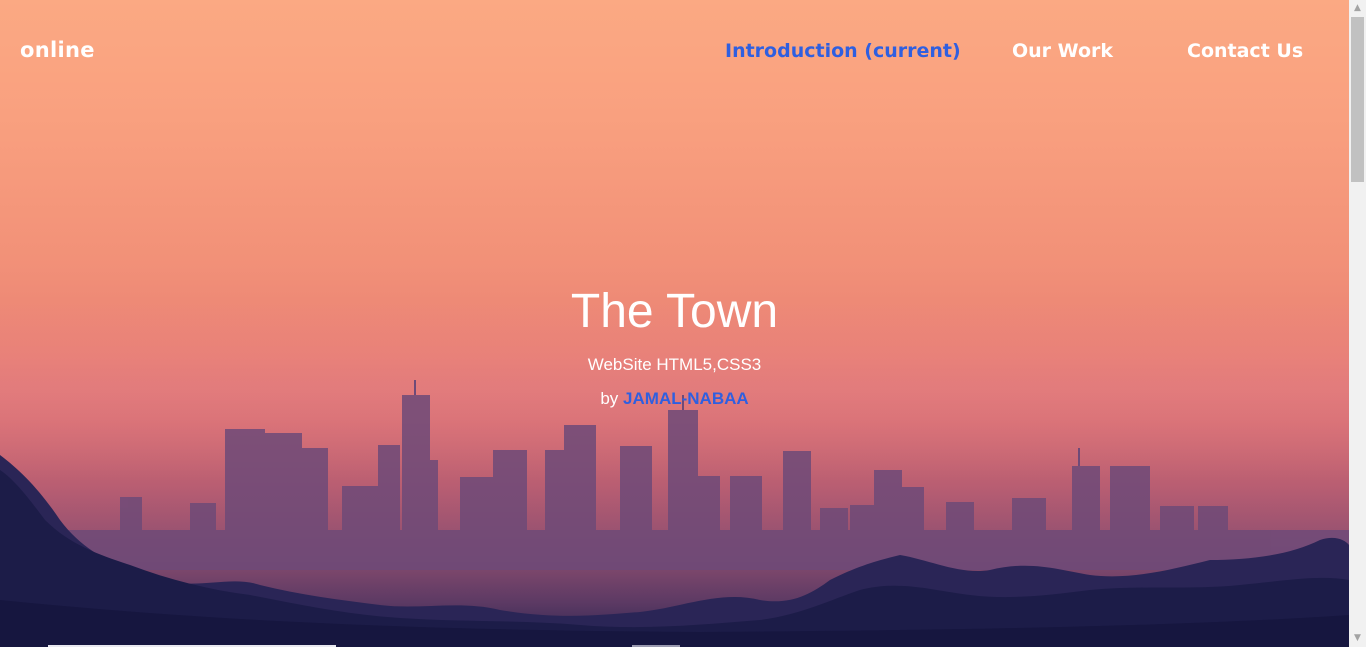 The image size is (1366, 647). What do you see at coordinates (674, 364) in the screenshot?
I see `hero-subtitle: WebSite HTML5,CSS3` at bounding box center [674, 364].